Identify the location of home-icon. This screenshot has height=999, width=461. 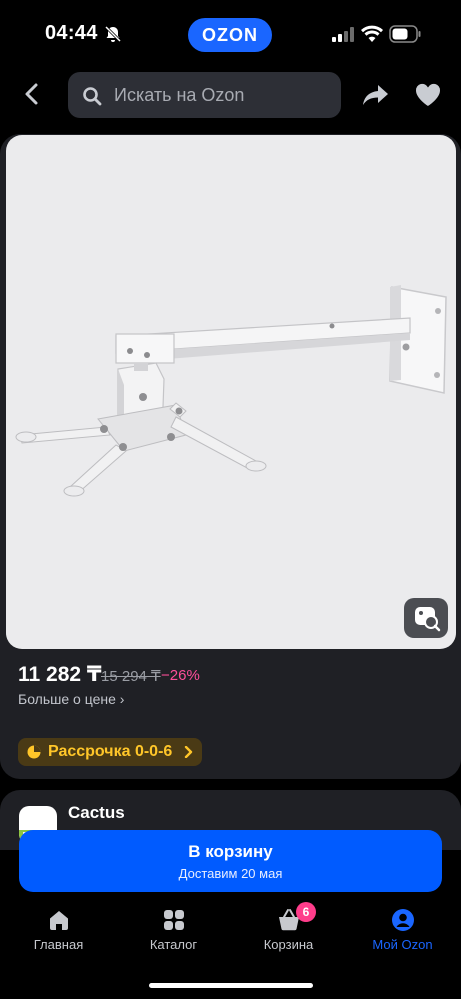
(58, 920).